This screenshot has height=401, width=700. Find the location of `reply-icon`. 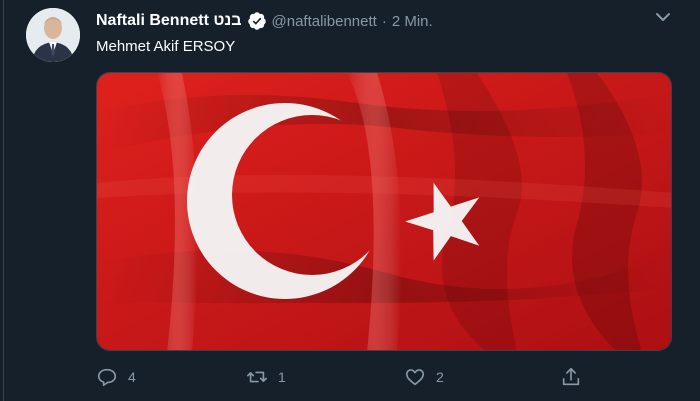

reply-icon is located at coordinates (107, 377).